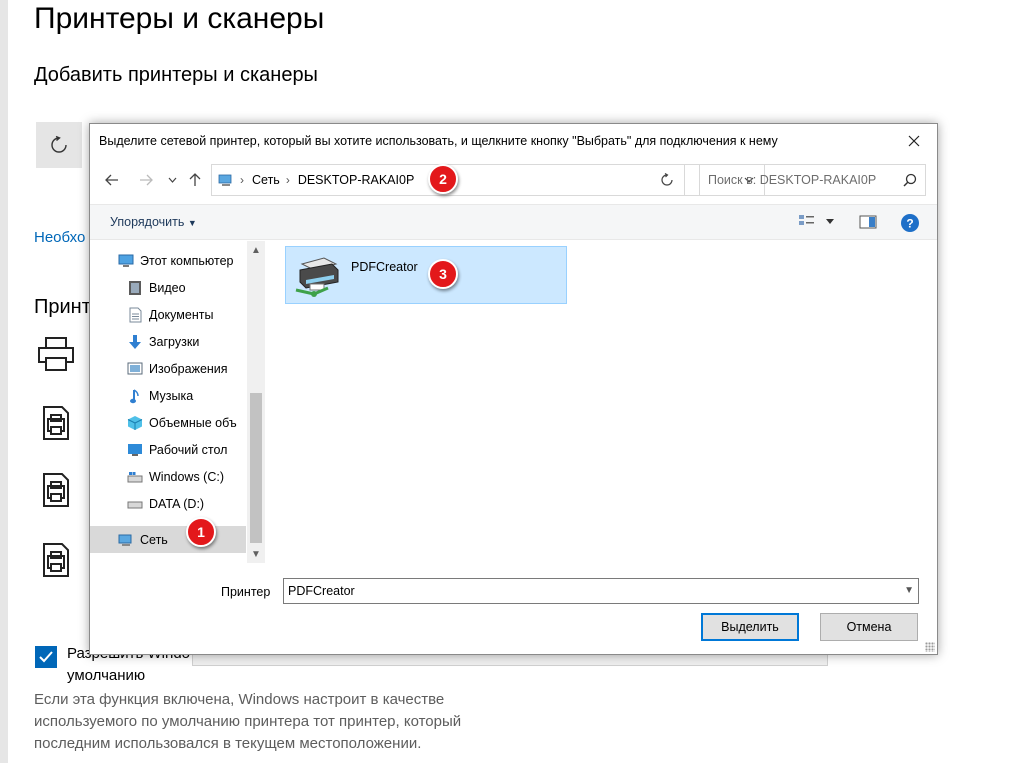 The image size is (1024, 763). I want to click on drive-d-icon, so click(135, 504).